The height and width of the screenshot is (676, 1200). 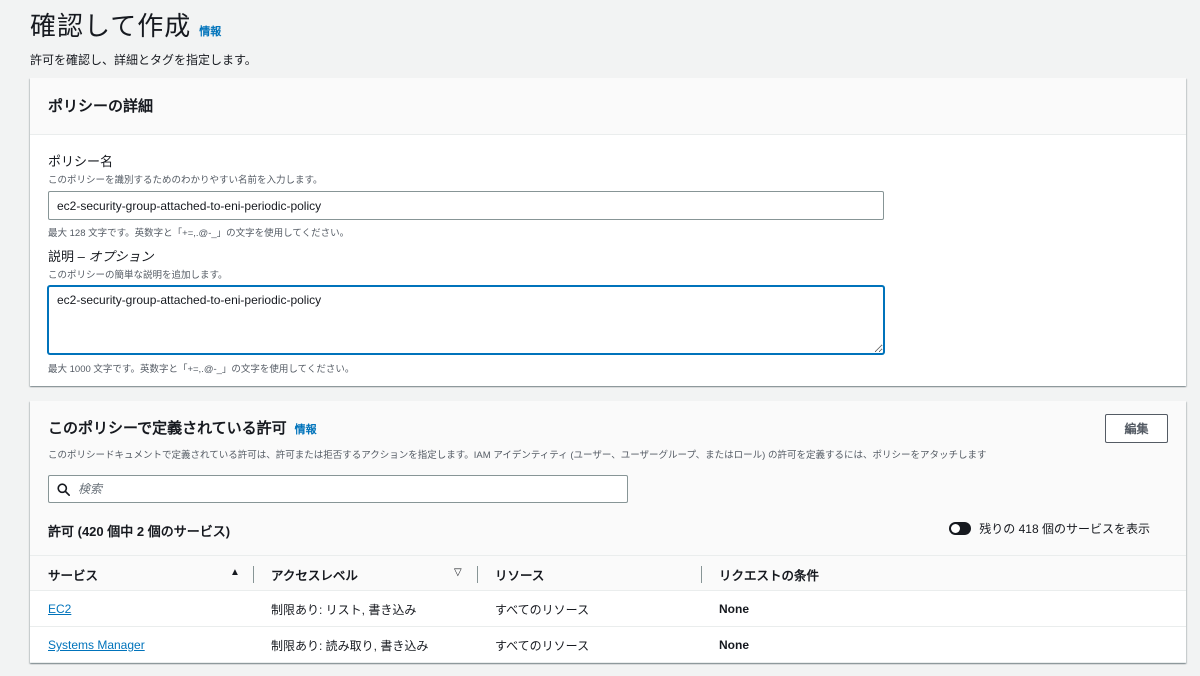 I want to click on service-link-ec2: EC2, so click(x=59, y=609).